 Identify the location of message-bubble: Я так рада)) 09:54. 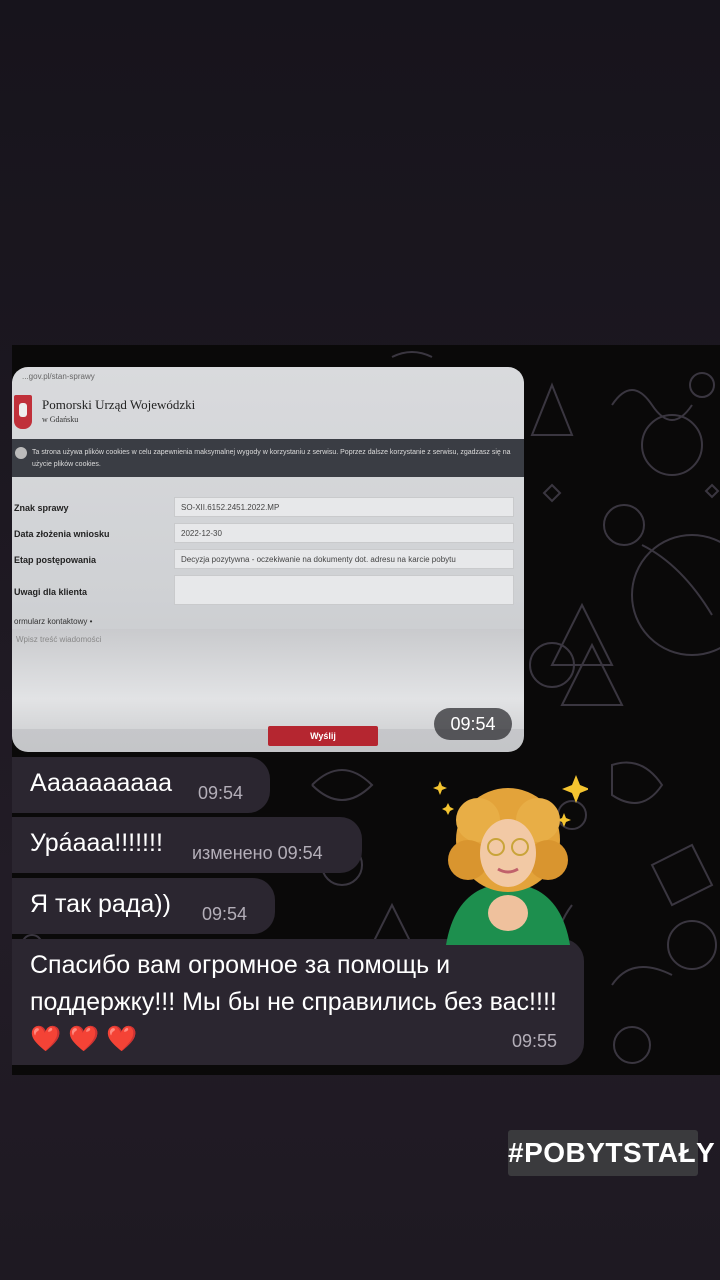
(143, 906).